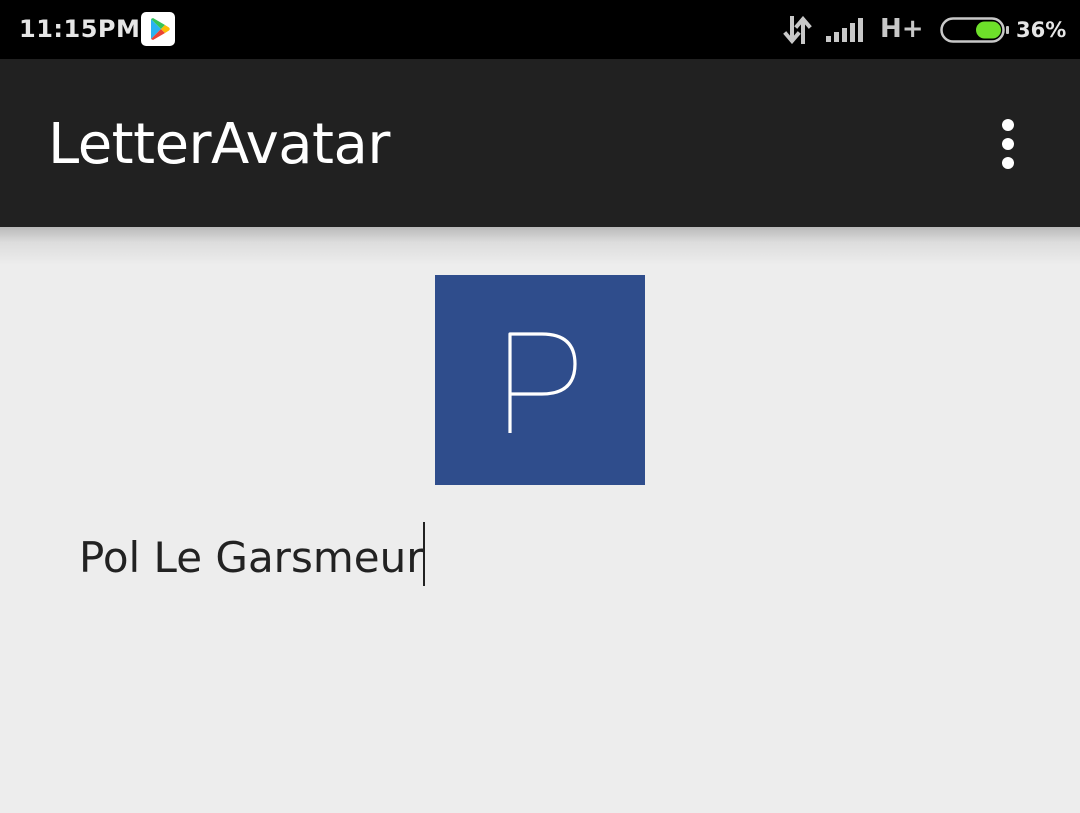 This screenshot has width=1080, height=813. Describe the element at coordinates (158, 29) in the screenshot. I see `play-store-icon` at that location.